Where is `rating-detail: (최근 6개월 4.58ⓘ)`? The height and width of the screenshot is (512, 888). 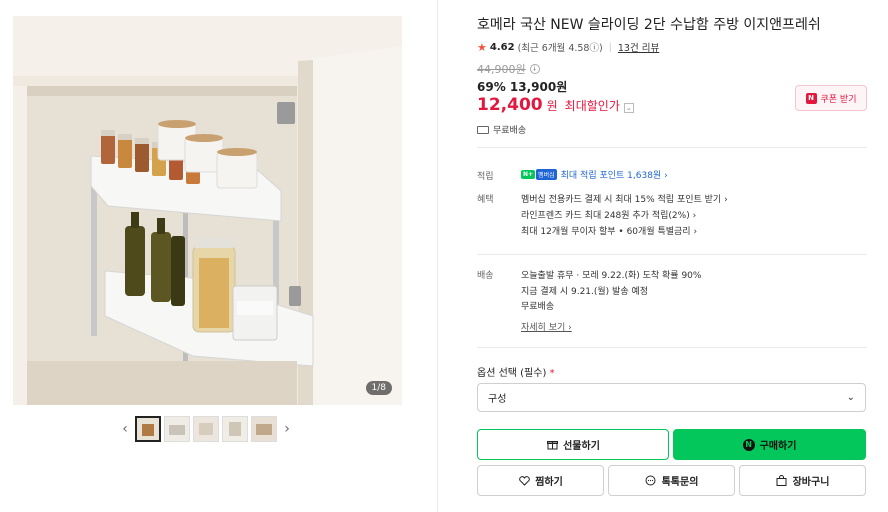 rating-detail: (최근 6개월 4.58ⓘ) is located at coordinates (560, 48).